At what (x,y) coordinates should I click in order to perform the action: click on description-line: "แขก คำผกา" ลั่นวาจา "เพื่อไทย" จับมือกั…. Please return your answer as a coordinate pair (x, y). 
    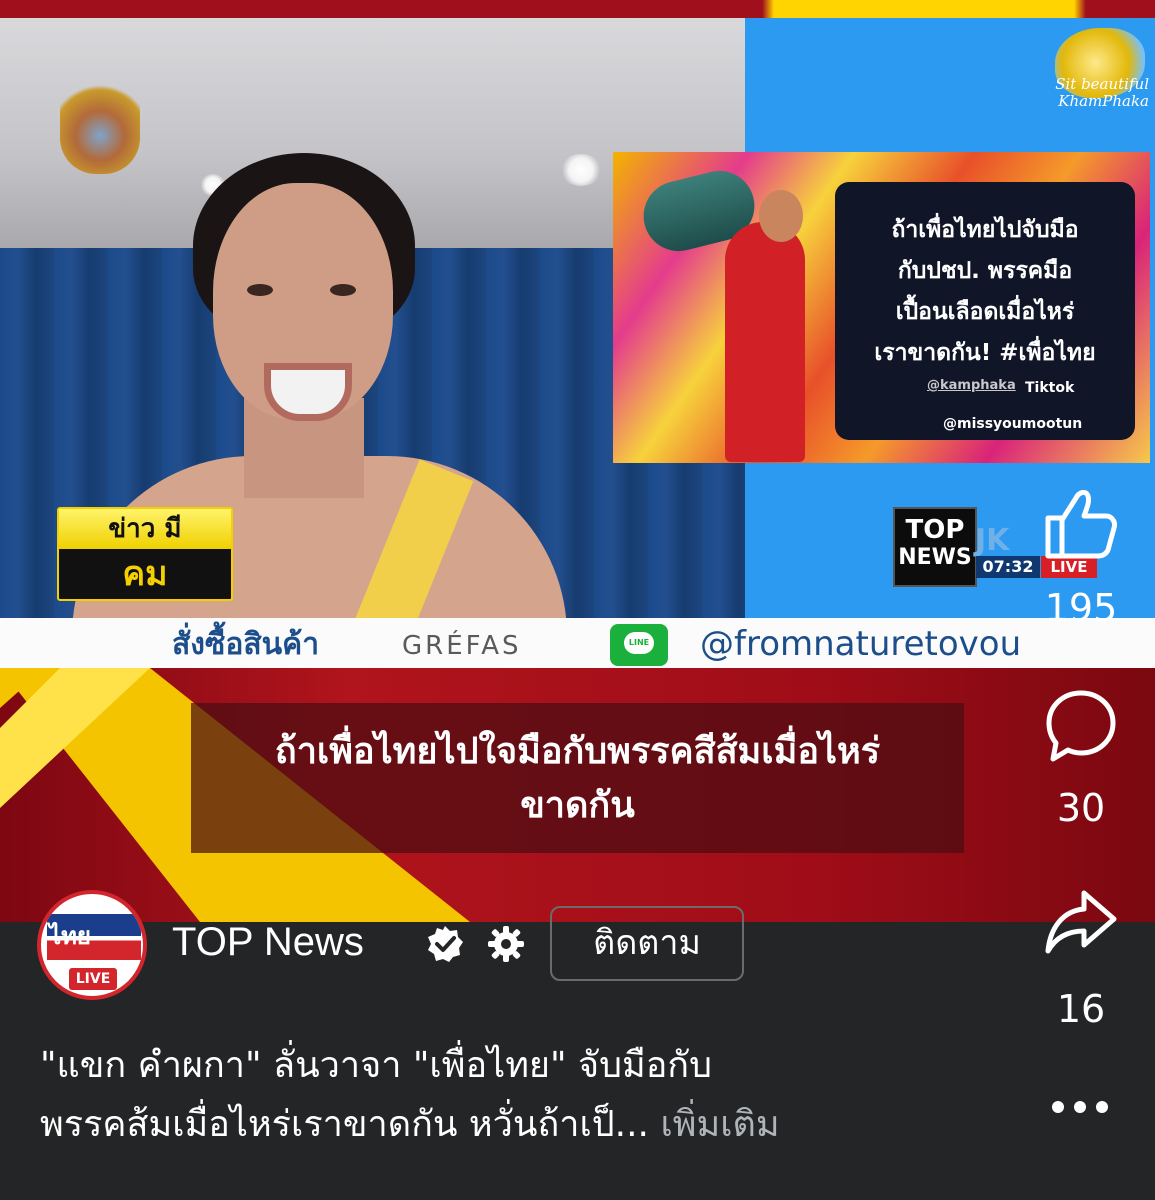
    Looking at the image, I should click on (376, 1065).